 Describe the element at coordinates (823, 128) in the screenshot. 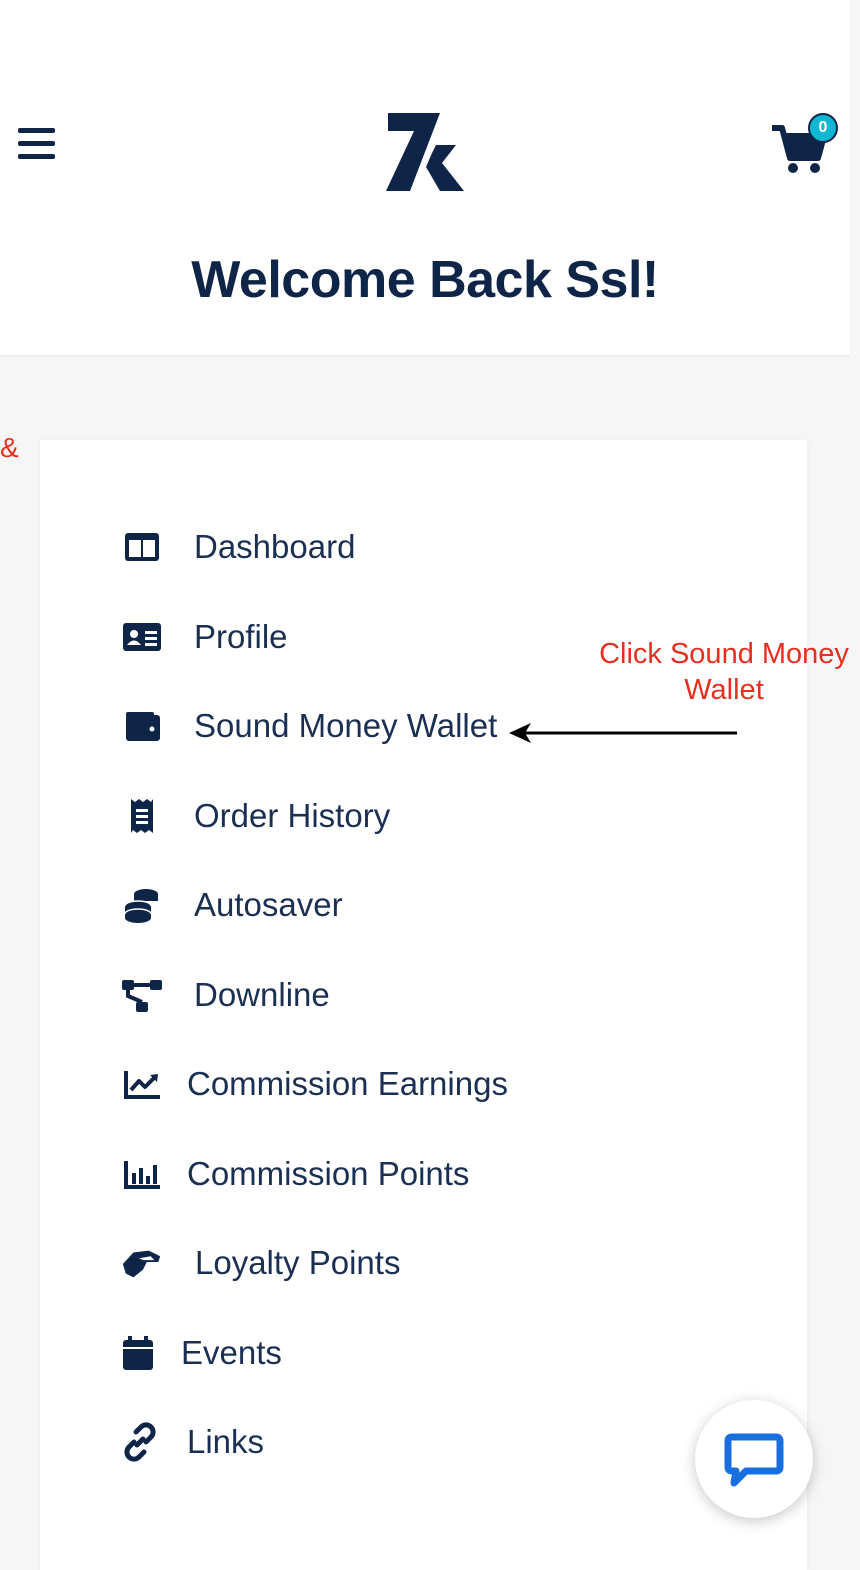

I see `cart-count-badge: 0` at that location.